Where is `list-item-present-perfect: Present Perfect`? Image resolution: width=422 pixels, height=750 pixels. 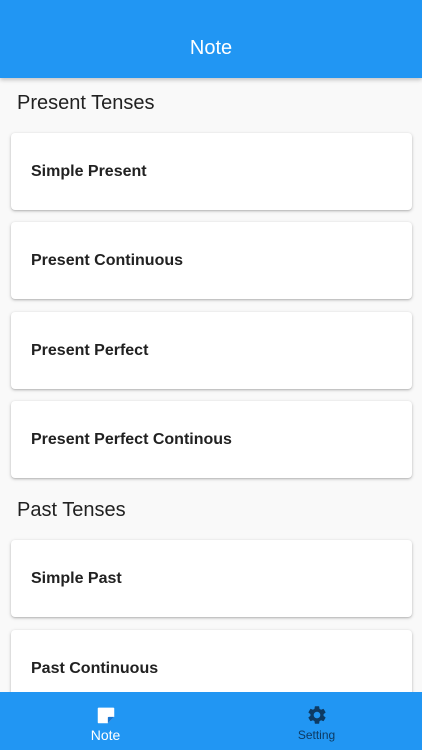 list-item-present-perfect: Present Perfect is located at coordinates (211, 350).